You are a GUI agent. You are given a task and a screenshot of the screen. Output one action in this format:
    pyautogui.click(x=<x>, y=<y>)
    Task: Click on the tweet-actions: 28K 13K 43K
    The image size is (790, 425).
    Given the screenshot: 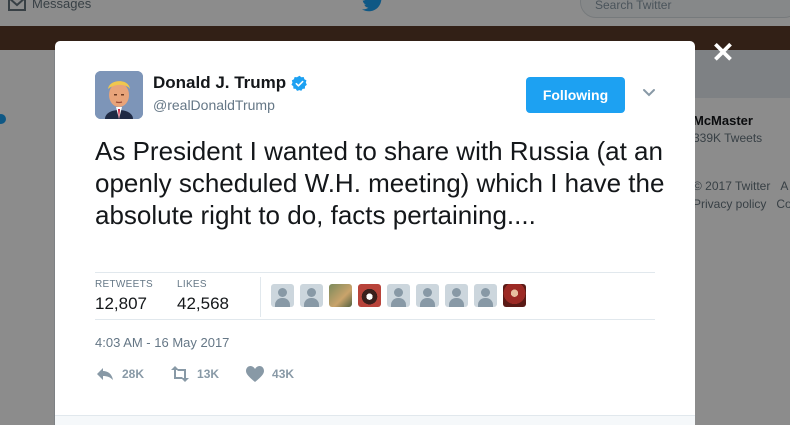 What is the action you would take?
    pyautogui.click(x=207, y=374)
    